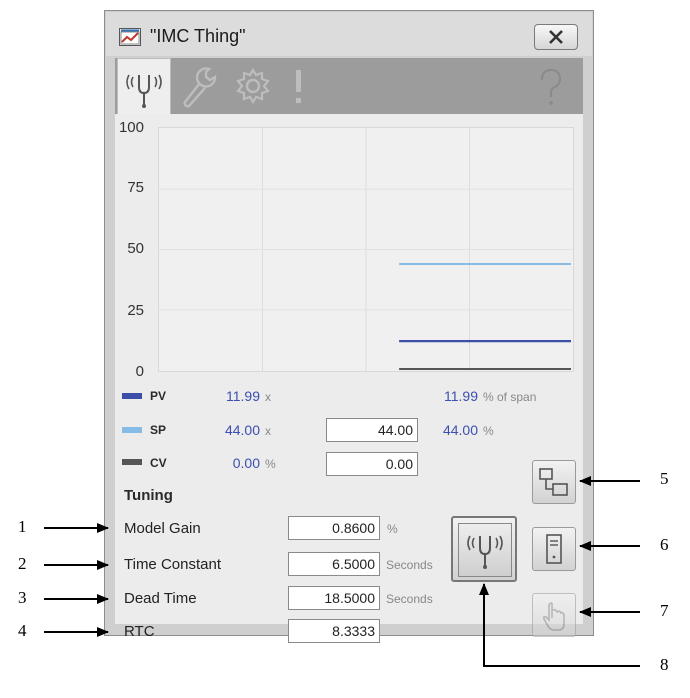 This screenshot has width=690, height=698. I want to click on sp-entry-field: 44.00, so click(372, 430).